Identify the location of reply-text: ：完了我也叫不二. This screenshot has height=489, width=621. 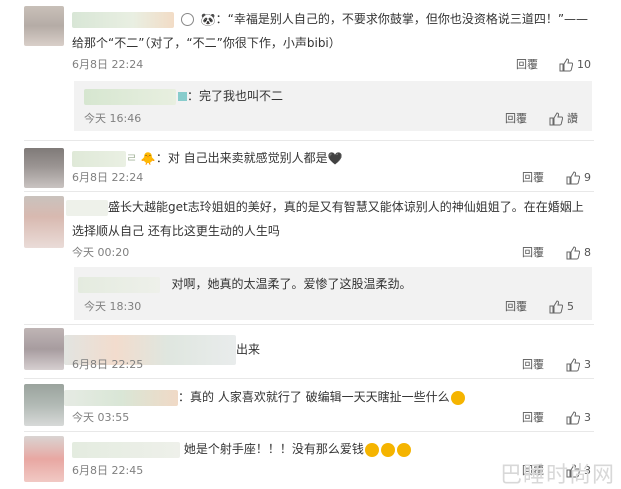
(183, 96).